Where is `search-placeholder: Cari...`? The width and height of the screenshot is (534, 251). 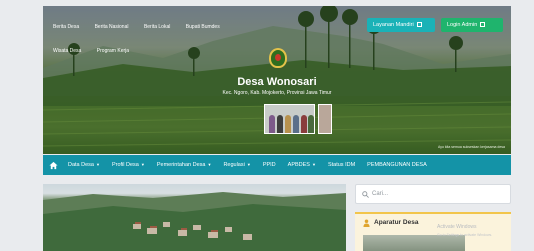 search-placeholder: Cari... is located at coordinates (380, 194).